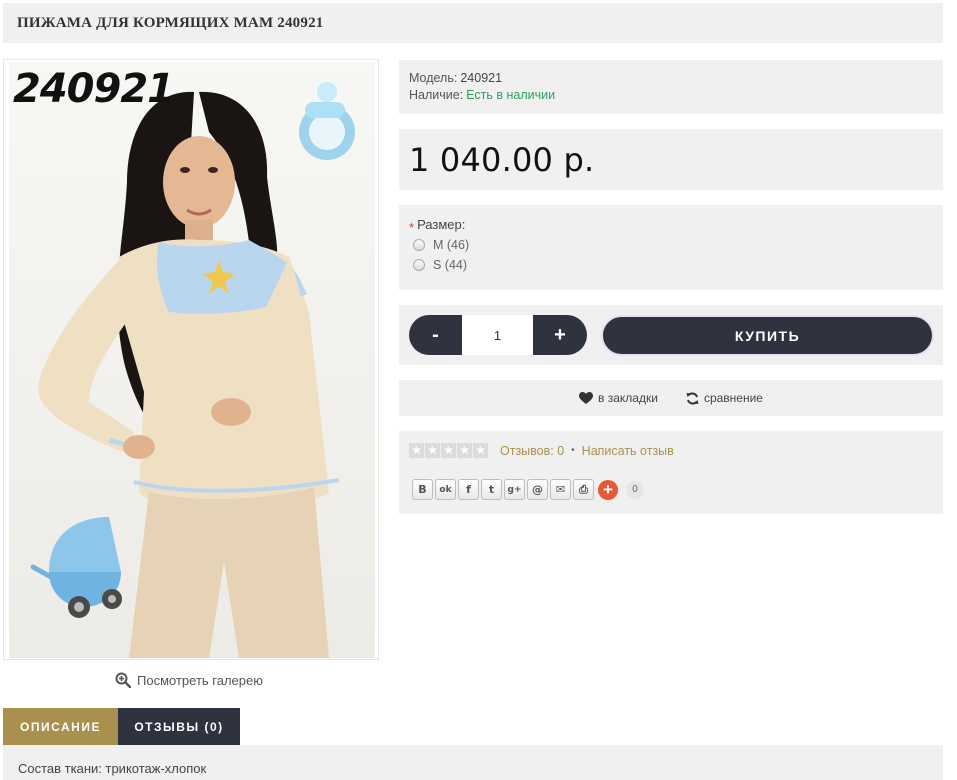 Image resolution: width=957 pixels, height=780 pixels. I want to click on share-counter: 0, so click(635, 489).